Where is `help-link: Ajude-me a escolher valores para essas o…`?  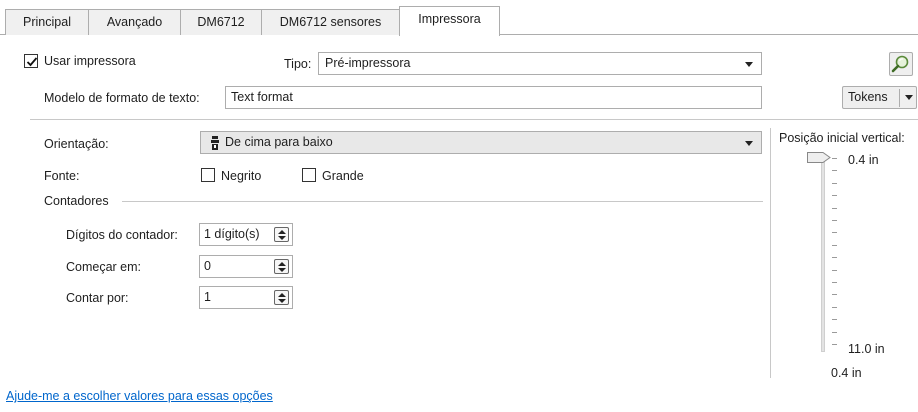 help-link: Ajude-me a escolher valores para essas o… is located at coordinates (139, 396).